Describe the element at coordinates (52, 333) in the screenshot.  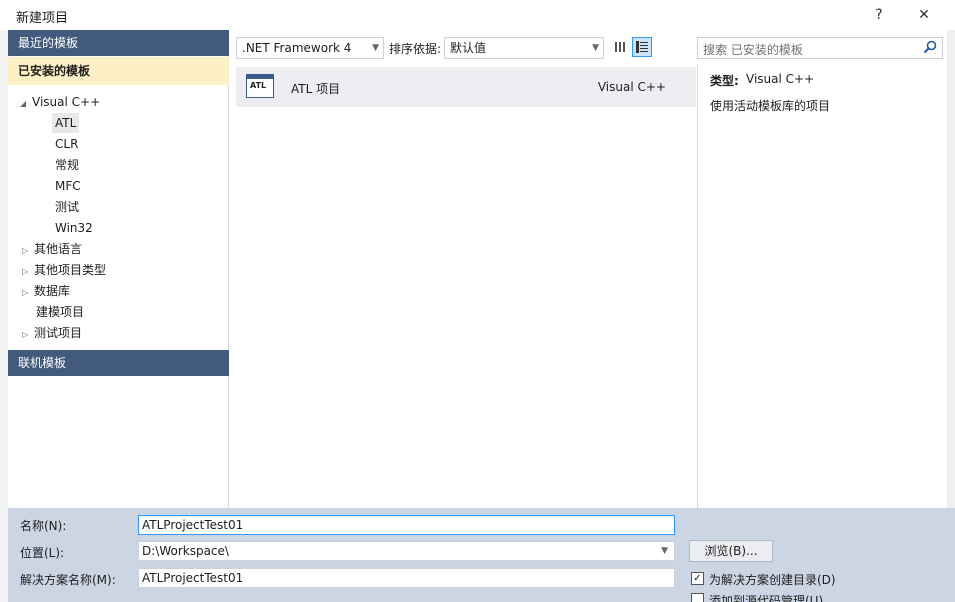
I see `tree-item-test-projects: ▷ 测试项目` at that location.